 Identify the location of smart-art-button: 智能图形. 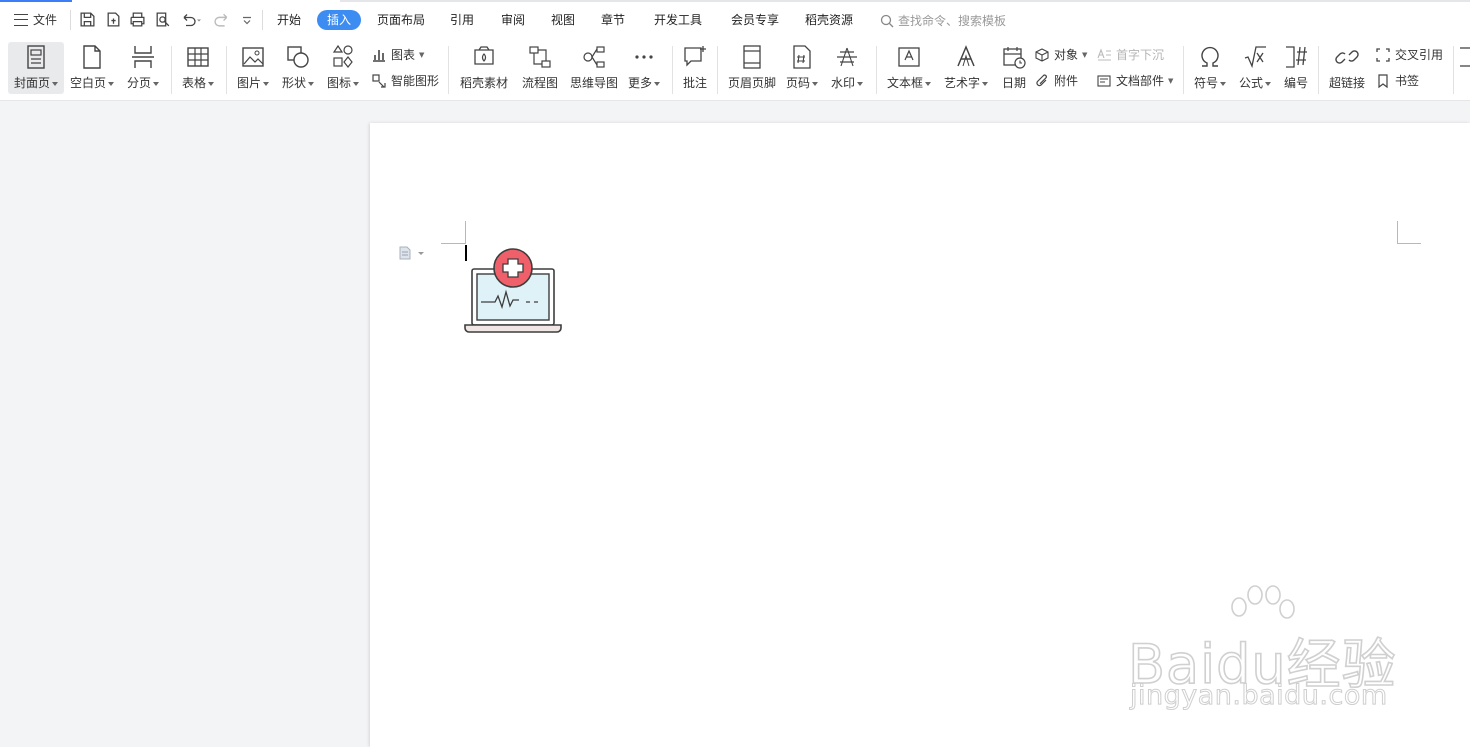
(405, 80).